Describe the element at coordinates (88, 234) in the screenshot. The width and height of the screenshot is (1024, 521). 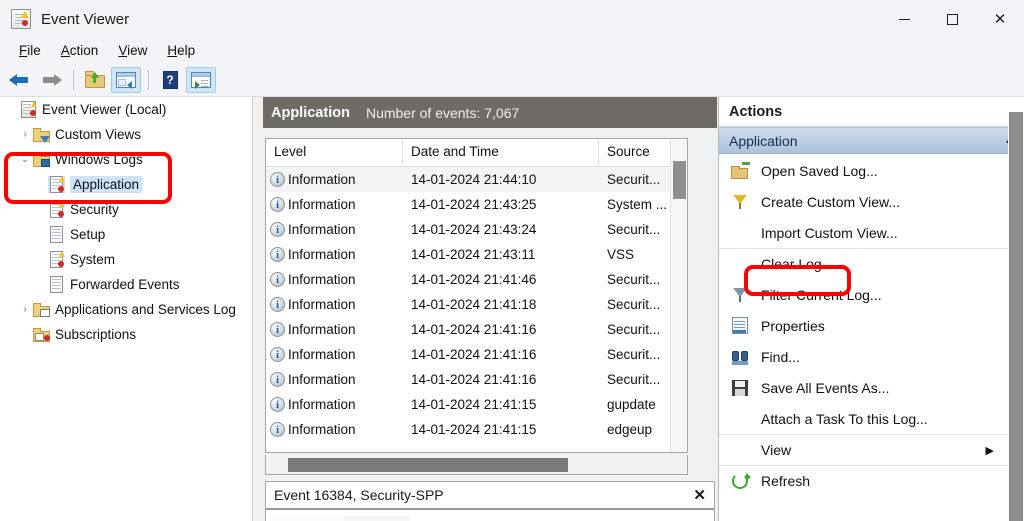
I see `tree-item-label: Setup` at that location.